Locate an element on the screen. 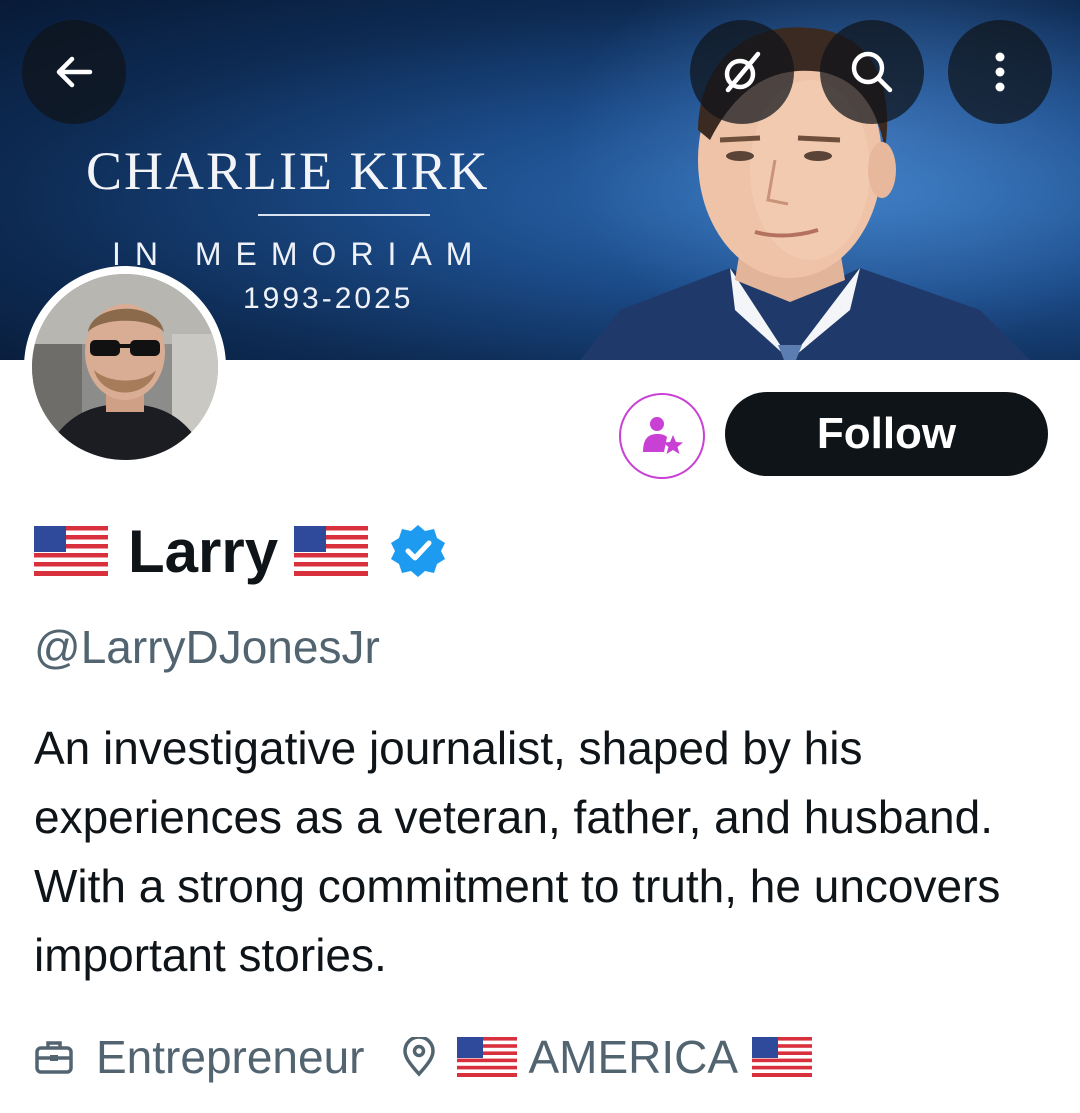  location-text: AMERICA is located at coordinates (633, 1057).